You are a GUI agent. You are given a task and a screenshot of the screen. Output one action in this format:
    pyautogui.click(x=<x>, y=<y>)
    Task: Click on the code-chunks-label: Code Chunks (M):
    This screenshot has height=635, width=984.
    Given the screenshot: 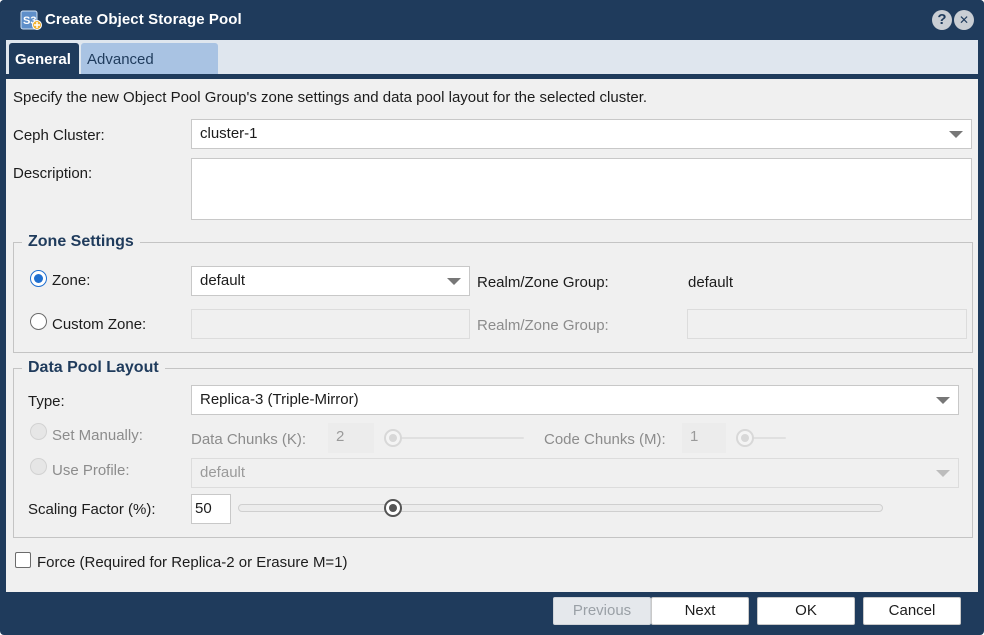 What is the action you would take?
    pyautogui.click(x=605, y=439)
    